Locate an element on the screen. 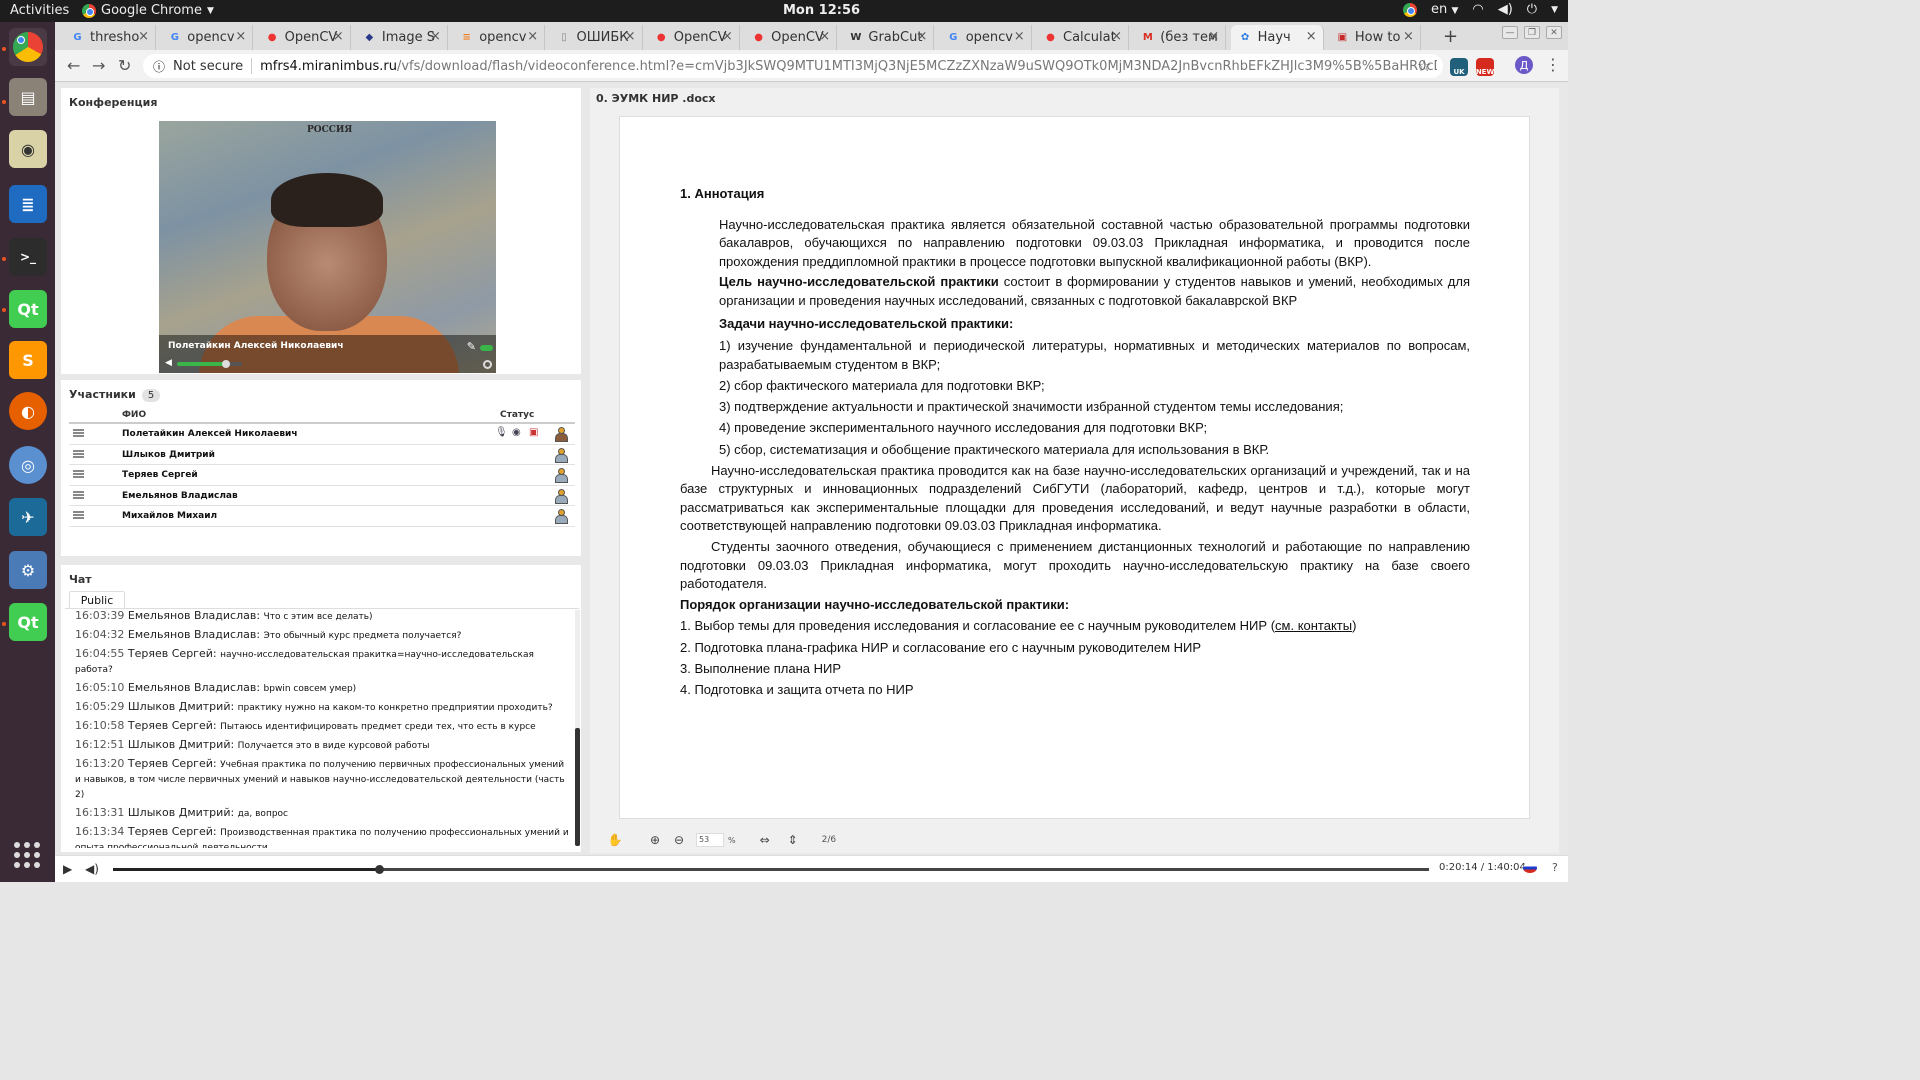  profile-avatar: Д is located at coordinates (1524, 65).